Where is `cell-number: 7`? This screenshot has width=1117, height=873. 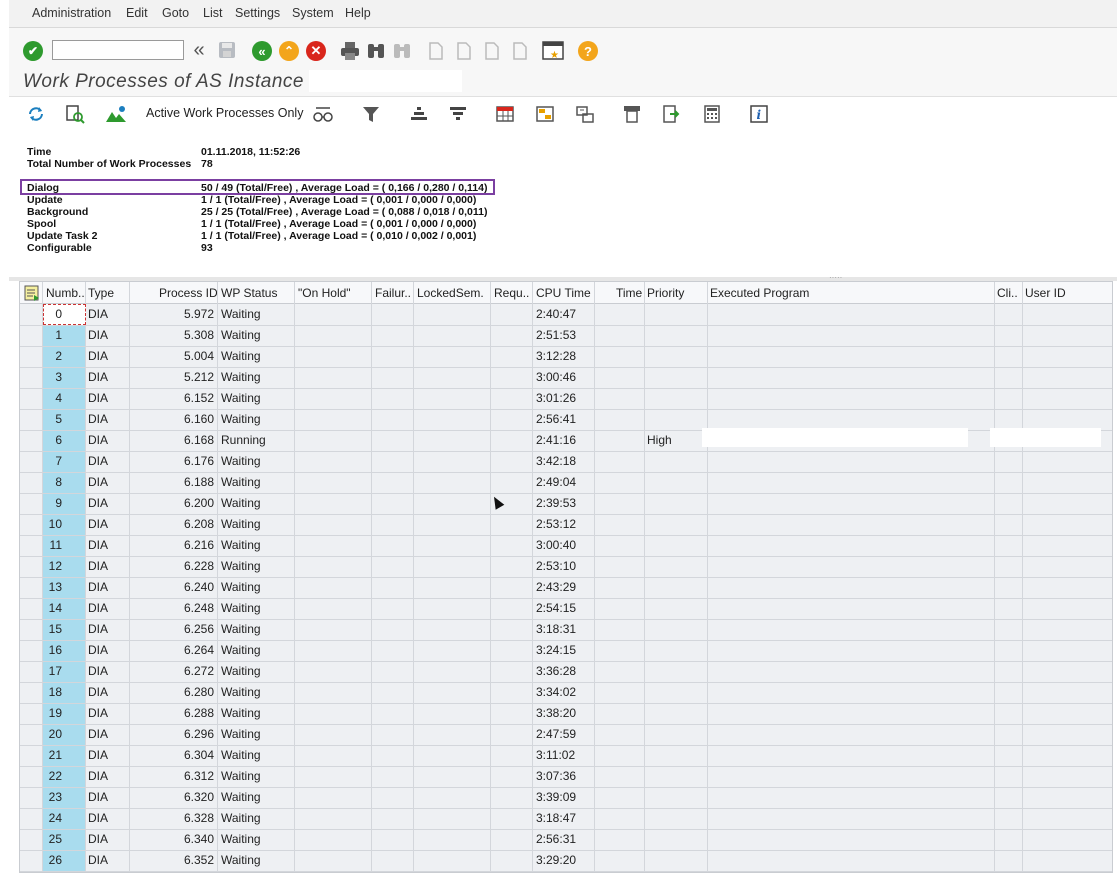 cell-number: 7 is located at coordinates (58, 461).